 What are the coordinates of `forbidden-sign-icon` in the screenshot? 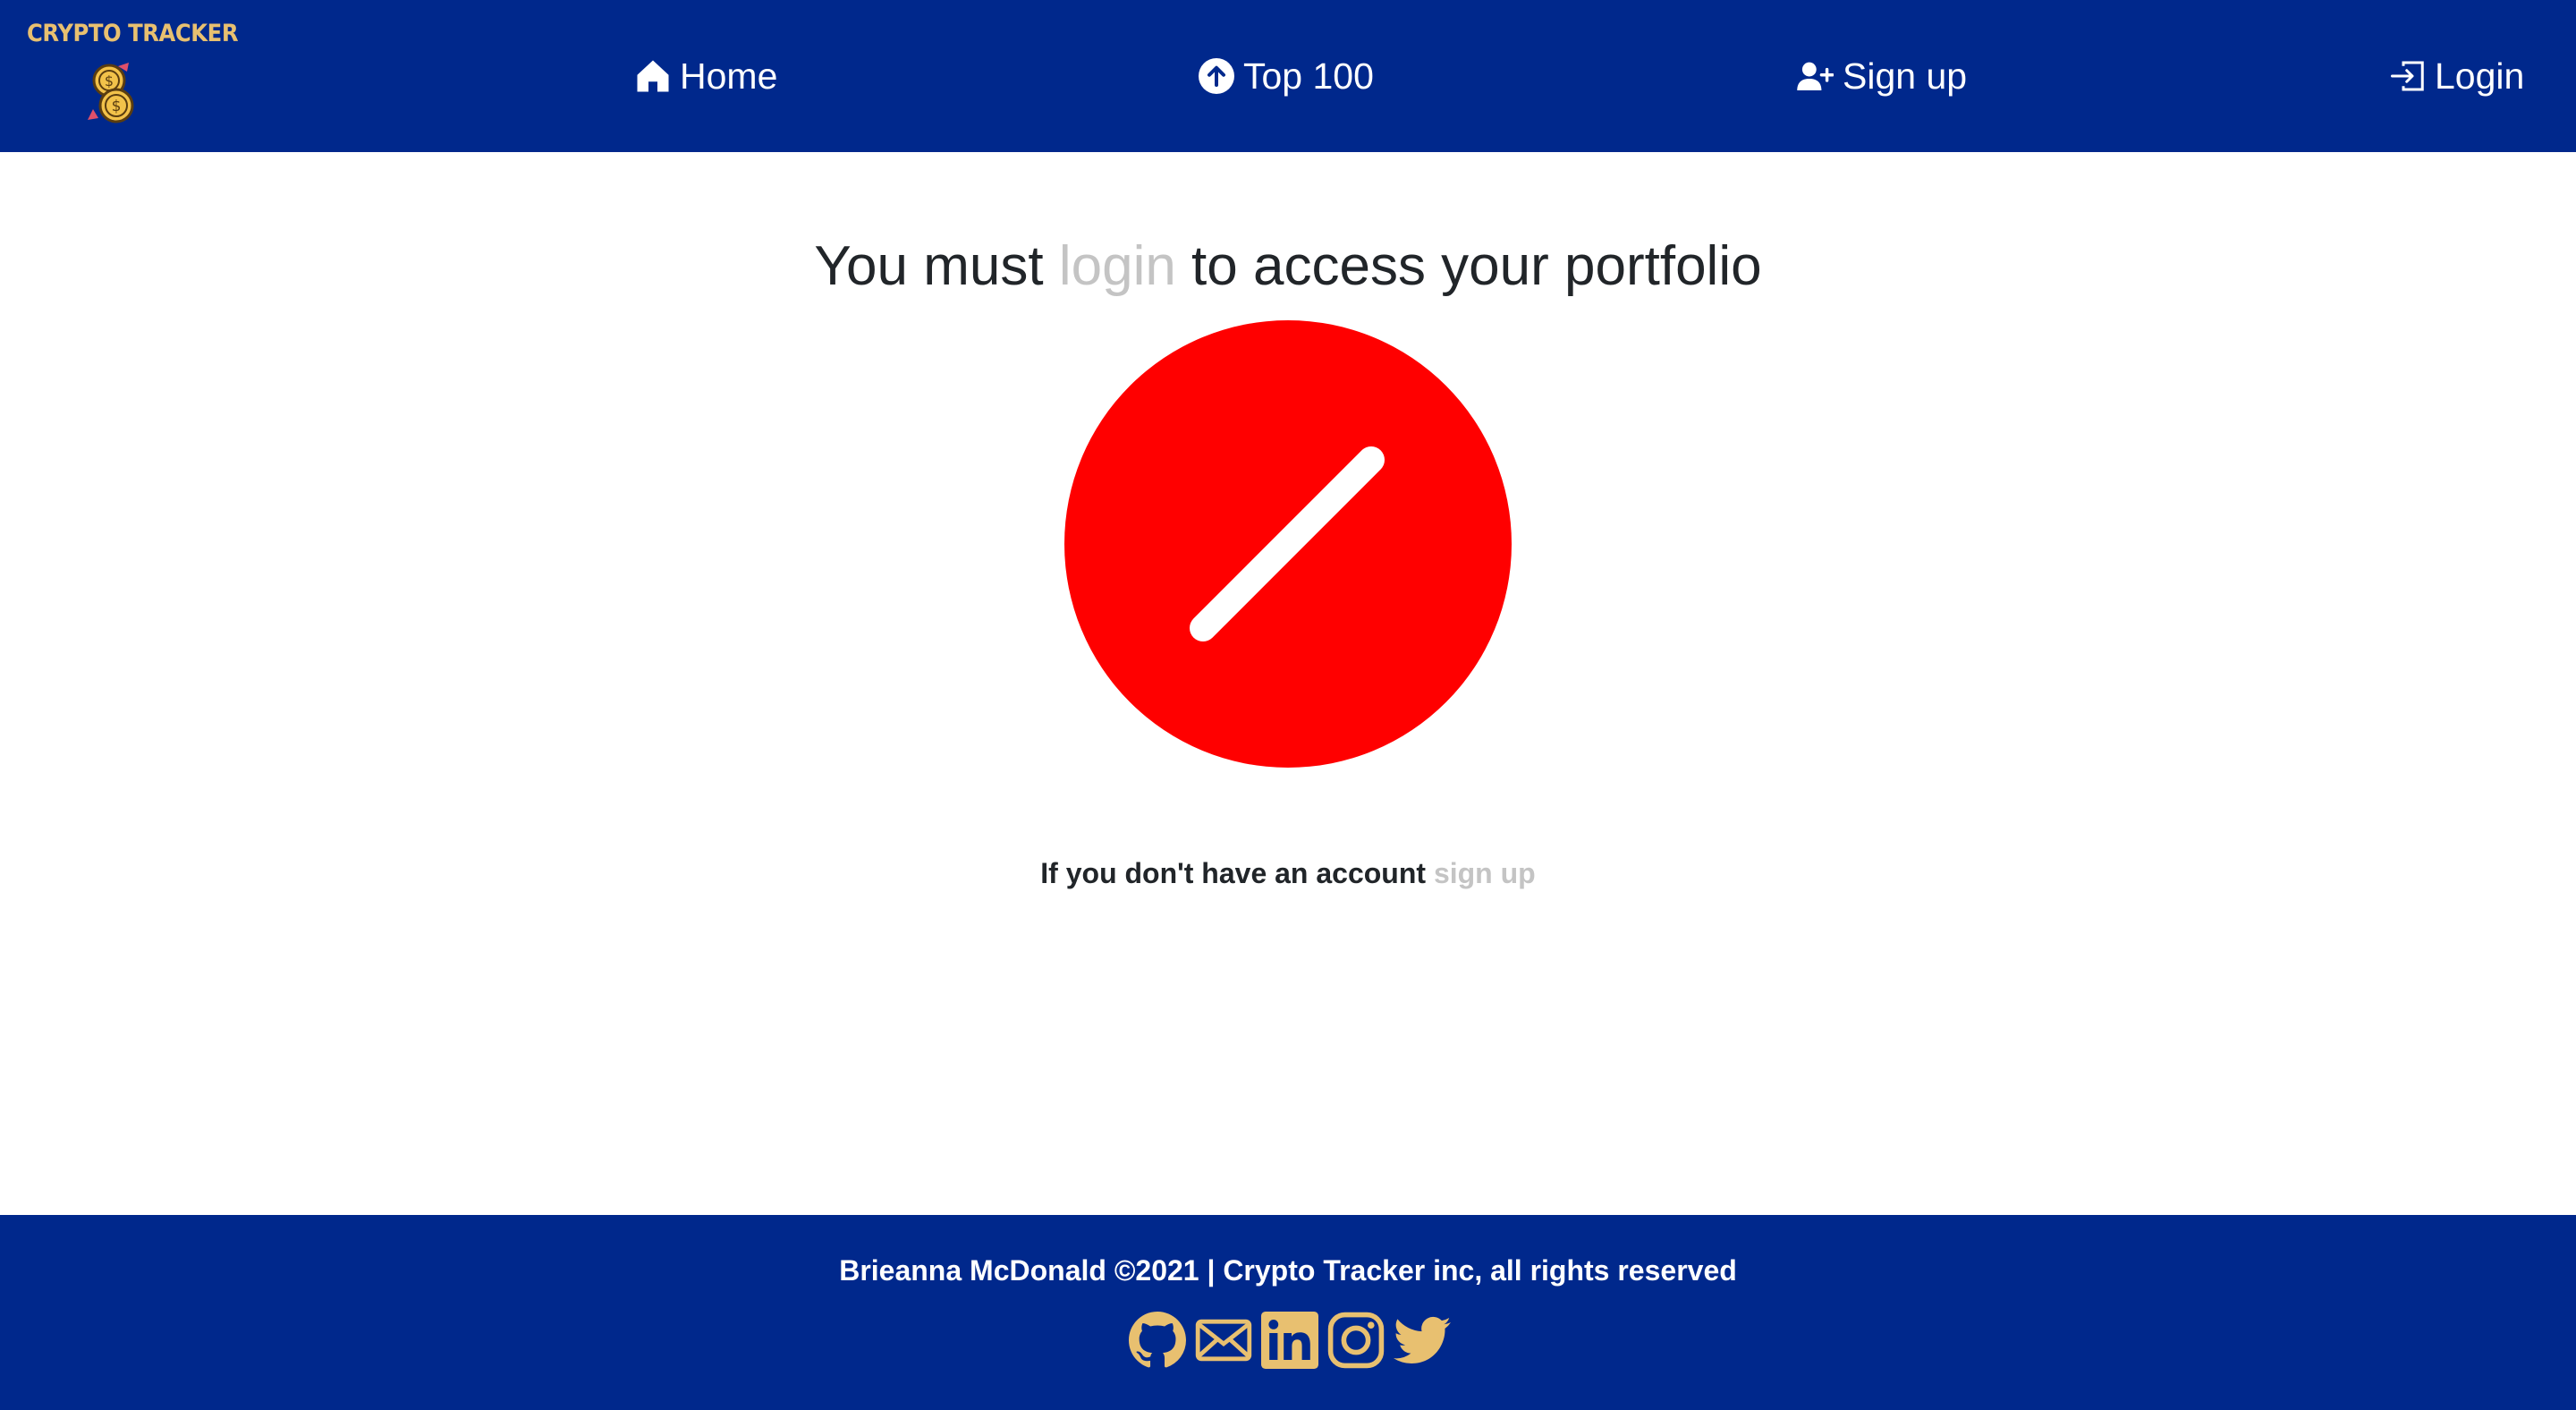 It's located at (1288, 544).